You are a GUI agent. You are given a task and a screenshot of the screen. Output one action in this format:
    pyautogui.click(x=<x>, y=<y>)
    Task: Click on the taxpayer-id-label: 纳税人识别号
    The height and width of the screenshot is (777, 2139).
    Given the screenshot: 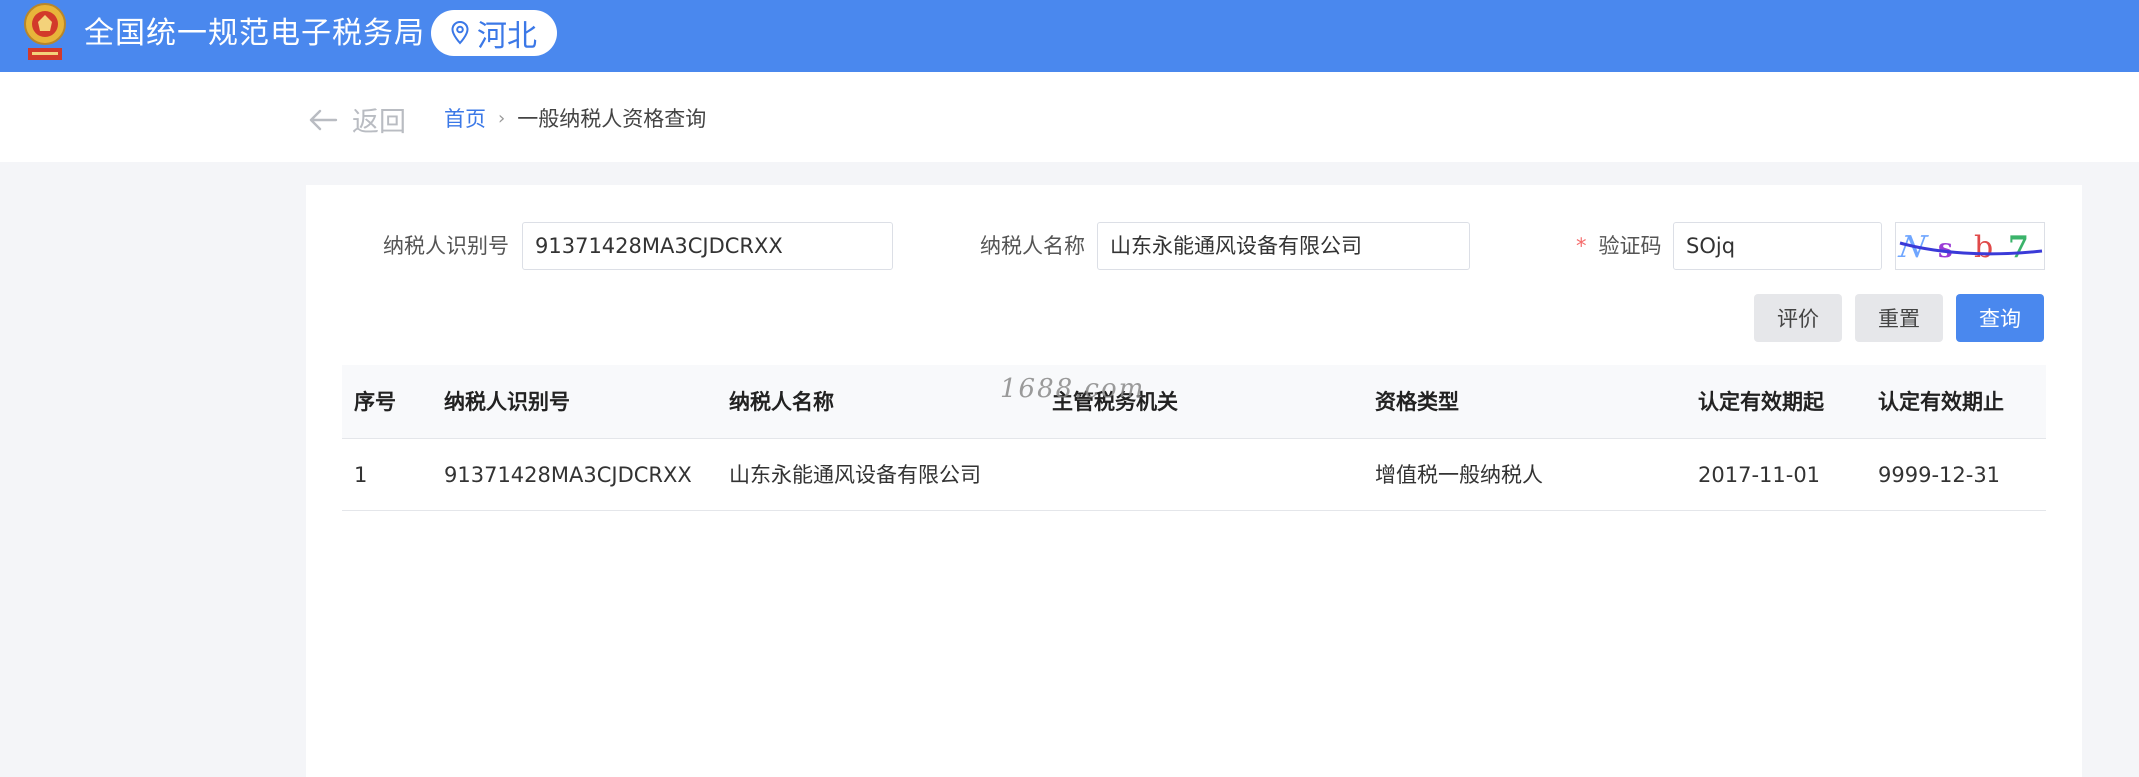 What is the action you would take?
    pyautogui.click(x=446, y=246)
    